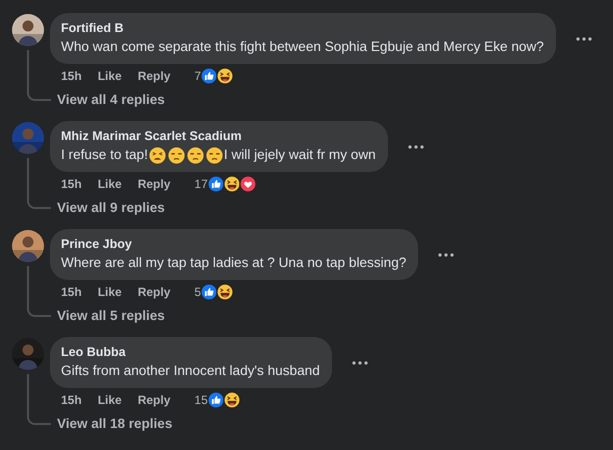  I want to click on comment-text: I refuse to tap! I will jejely wait fr my own, so click(218, 155).